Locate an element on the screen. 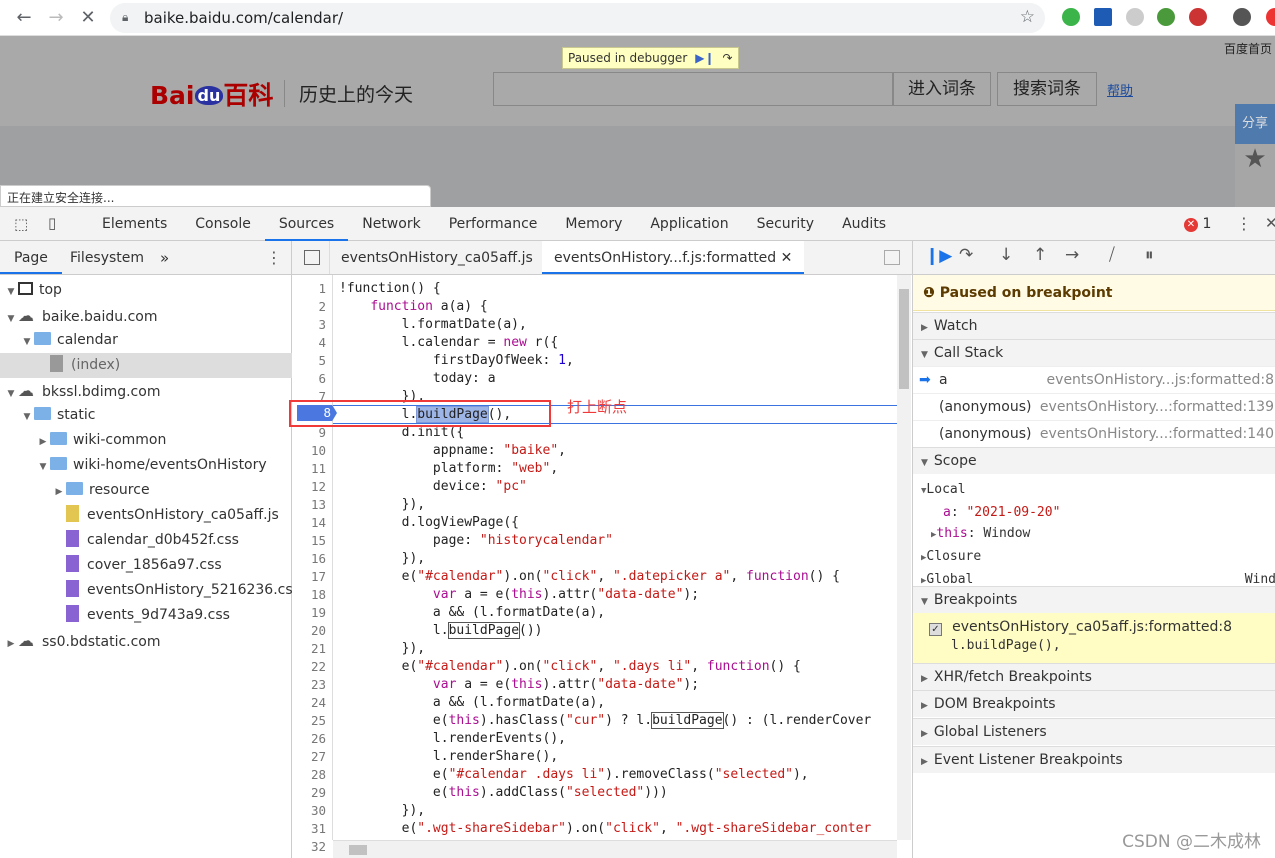  file-tab: eventsOnHistory_ca05aff.js is located at coordinates (436, 257).